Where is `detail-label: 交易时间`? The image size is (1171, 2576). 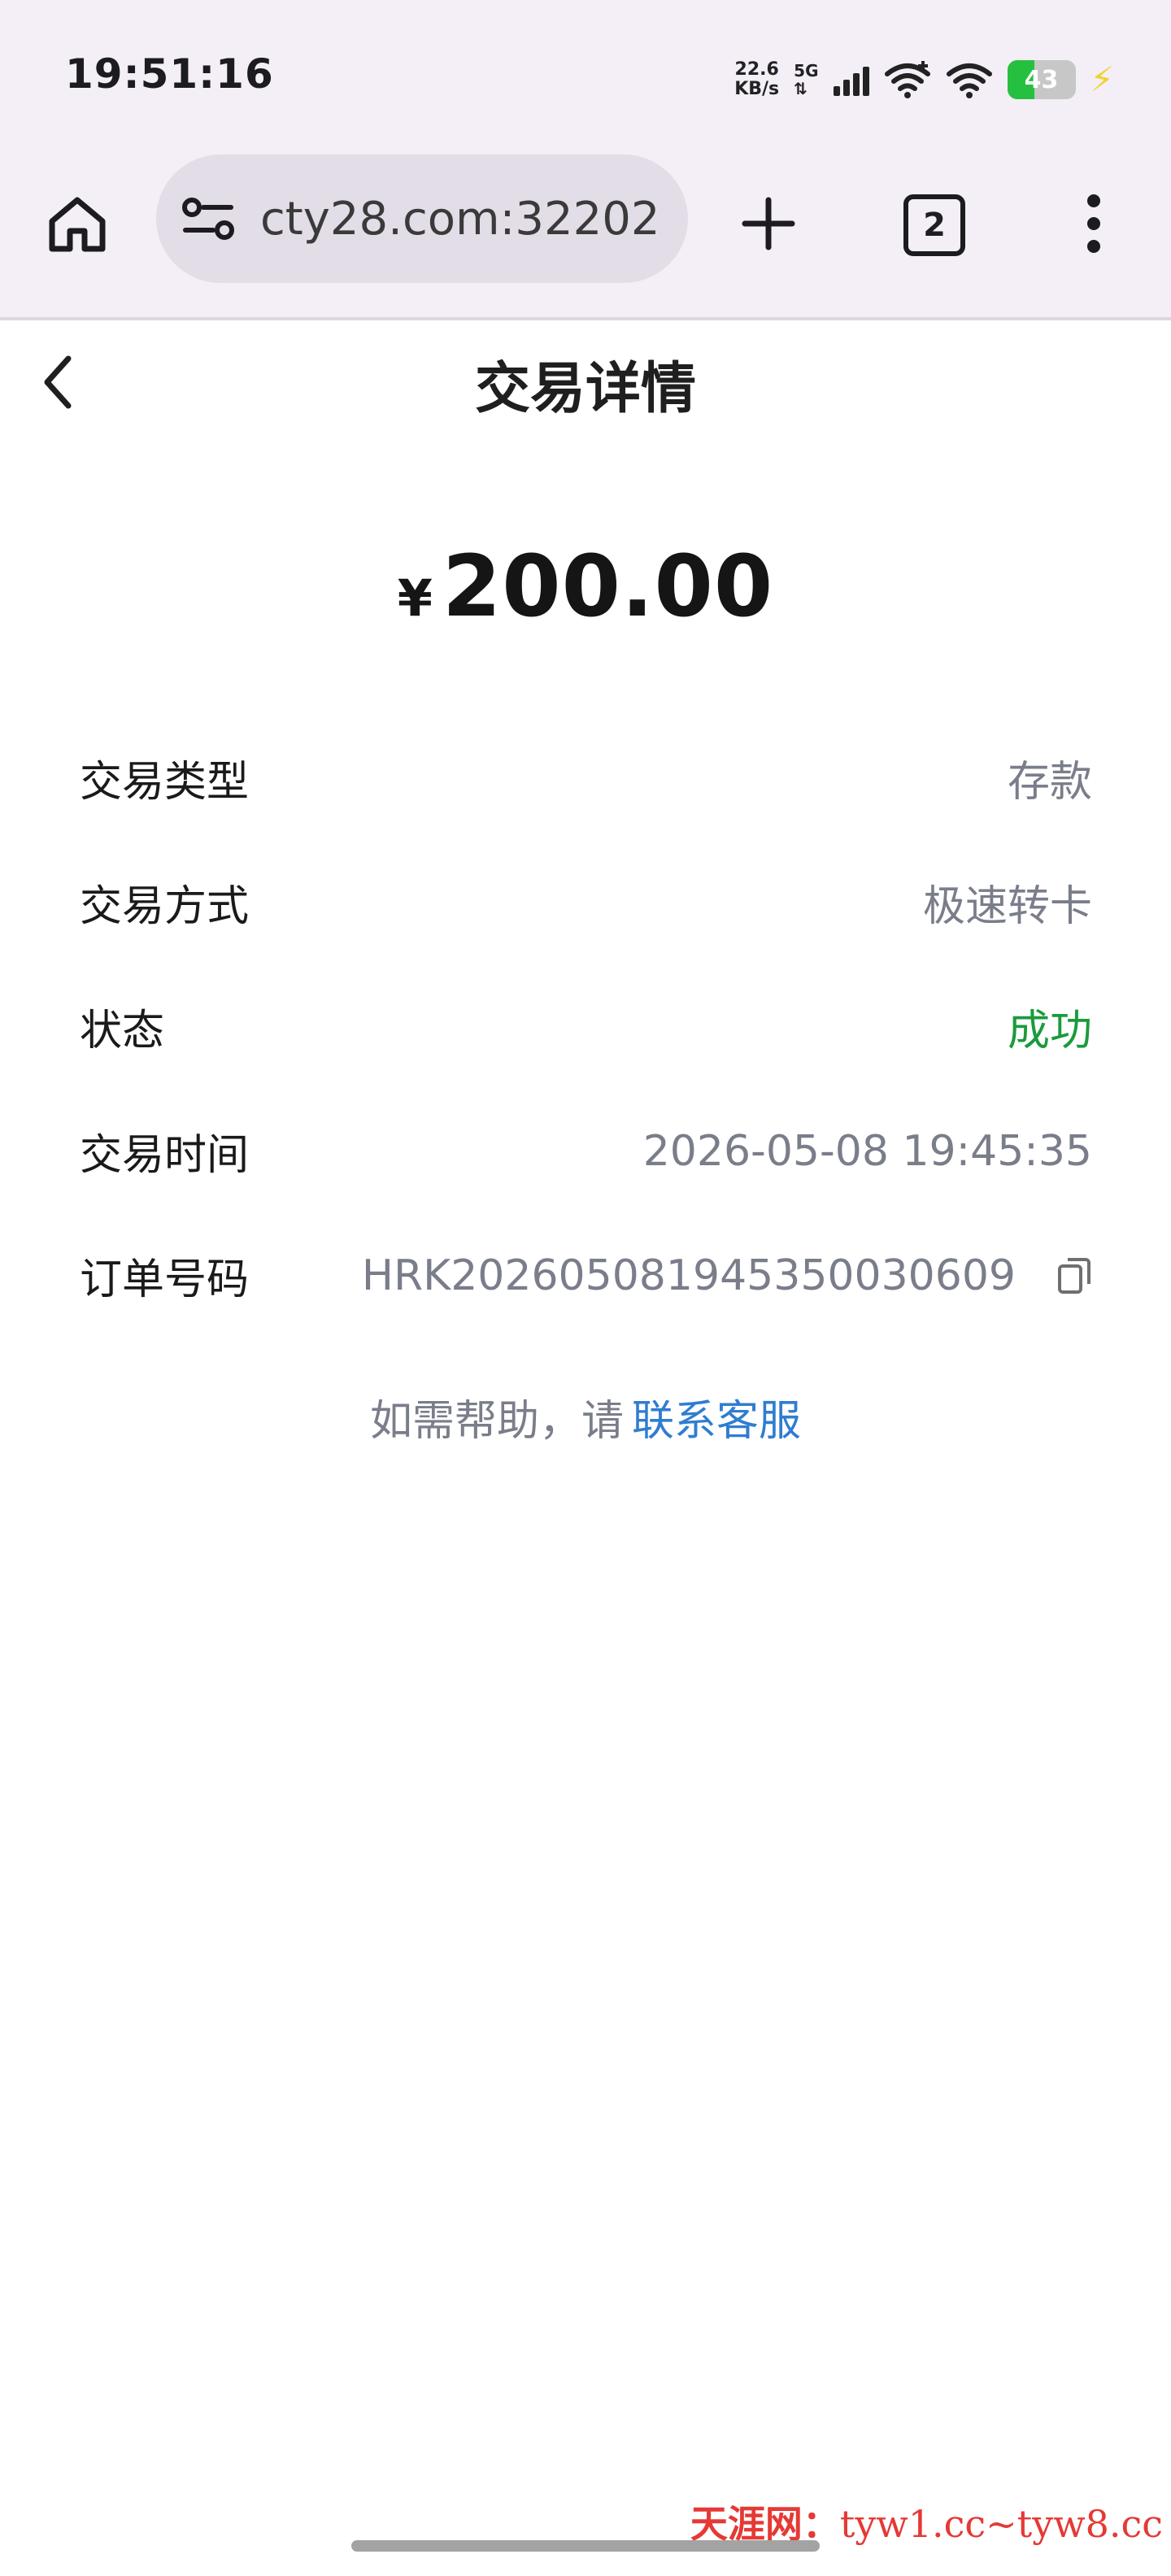 detail-label: 交易时间 is located at coordinates (165, 1156).